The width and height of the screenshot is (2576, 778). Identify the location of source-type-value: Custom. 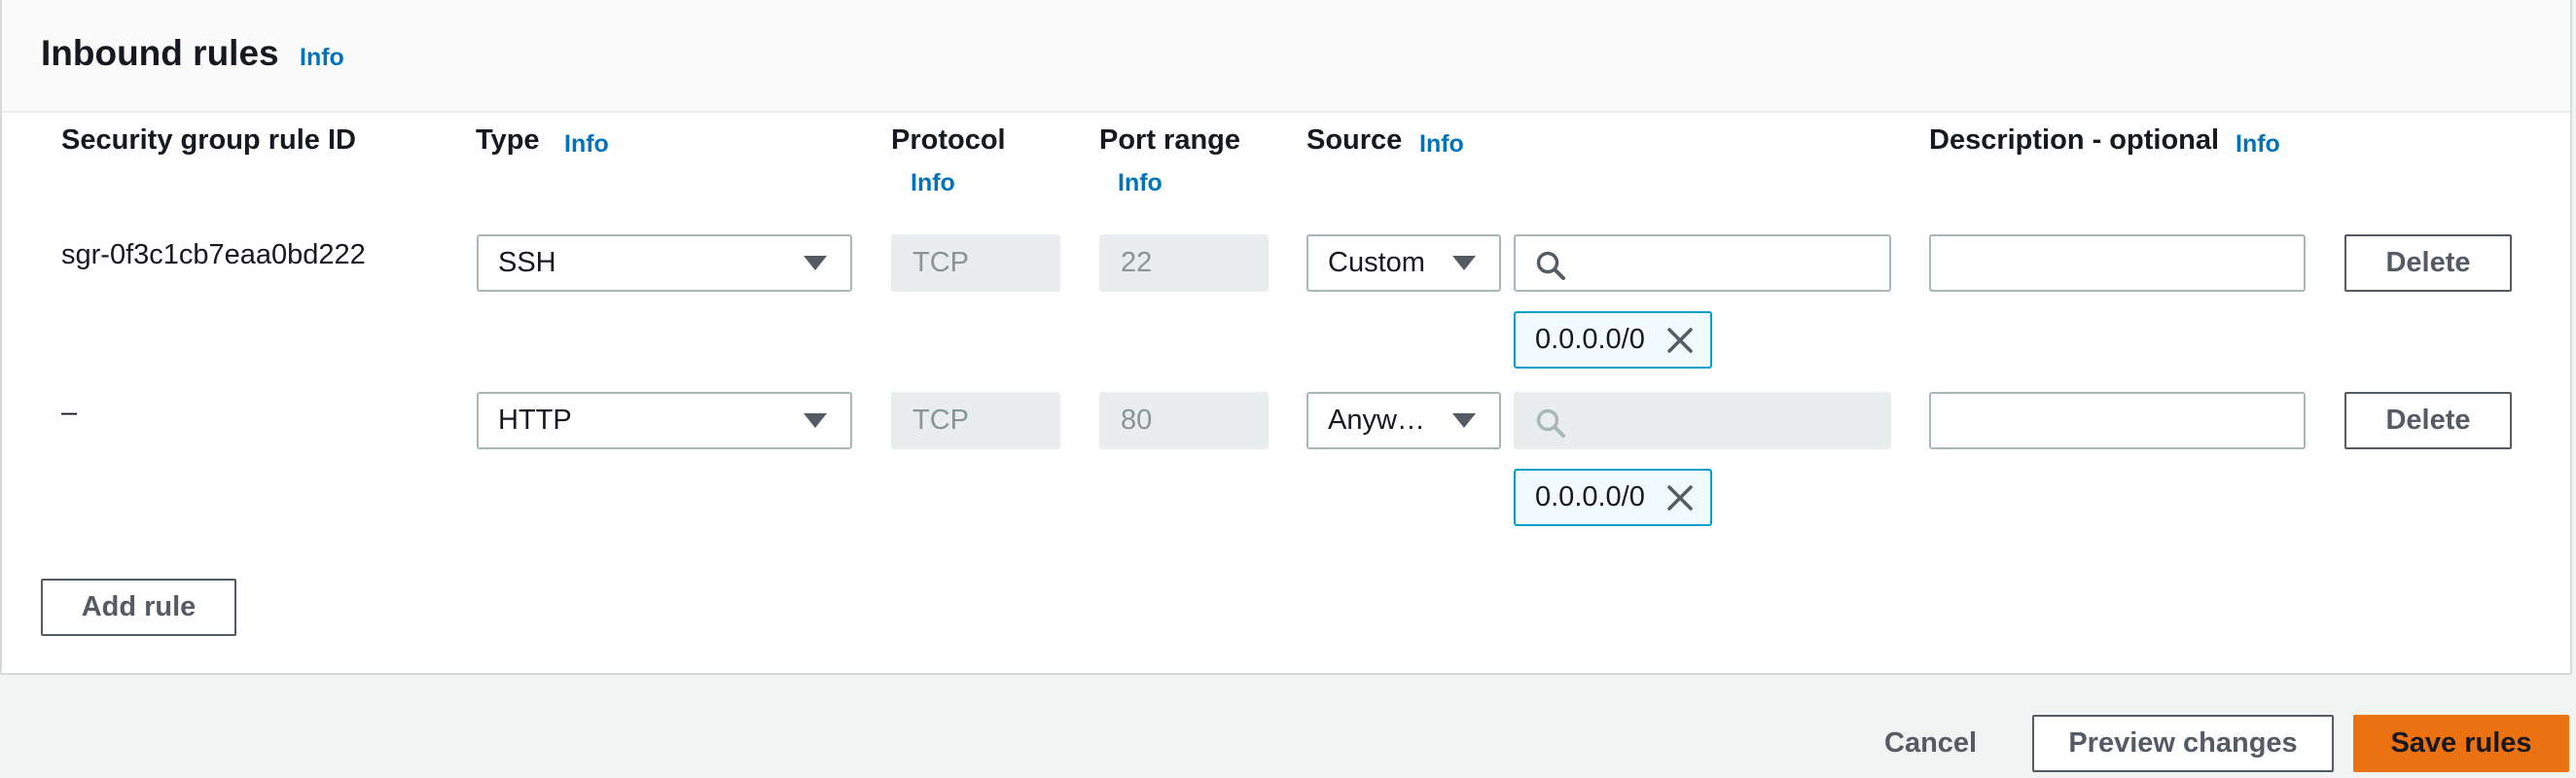
(1376, 262).